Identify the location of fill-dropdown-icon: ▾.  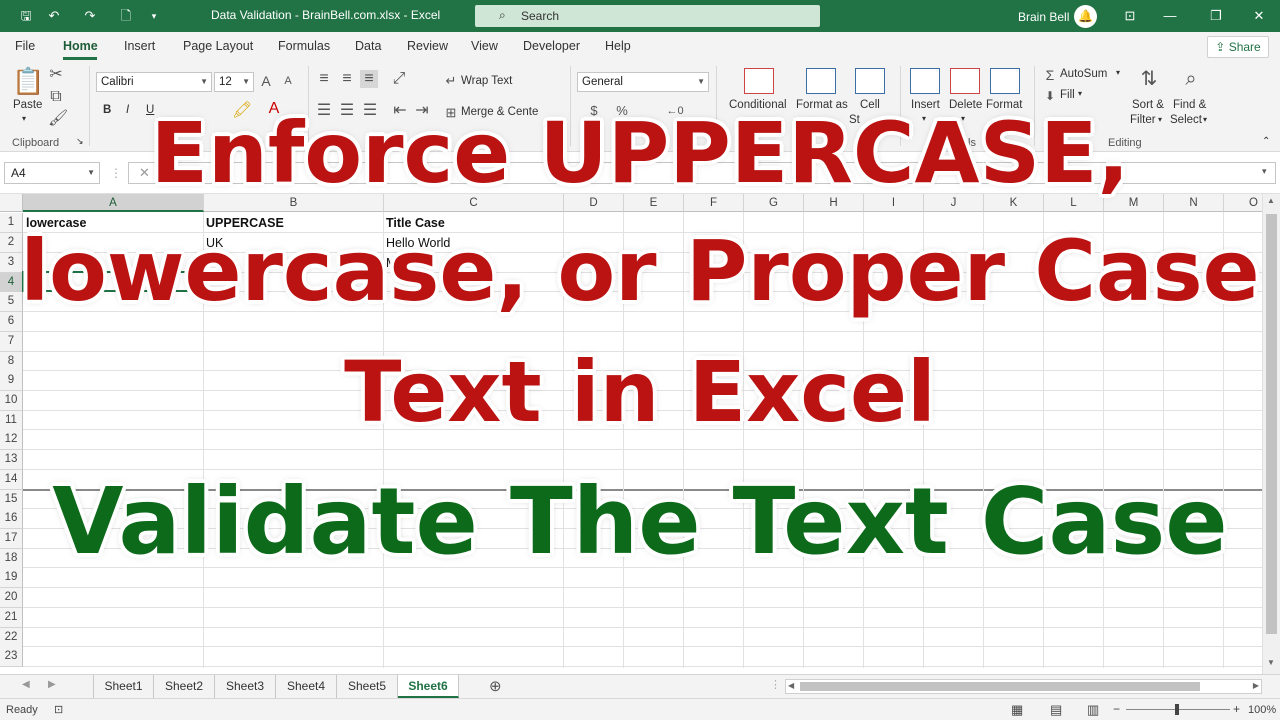
(1080, 93).